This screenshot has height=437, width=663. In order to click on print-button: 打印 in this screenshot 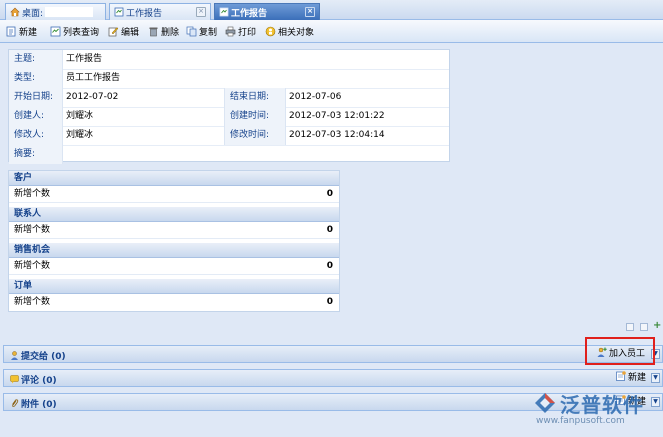, I will do `click(240, 31)`.